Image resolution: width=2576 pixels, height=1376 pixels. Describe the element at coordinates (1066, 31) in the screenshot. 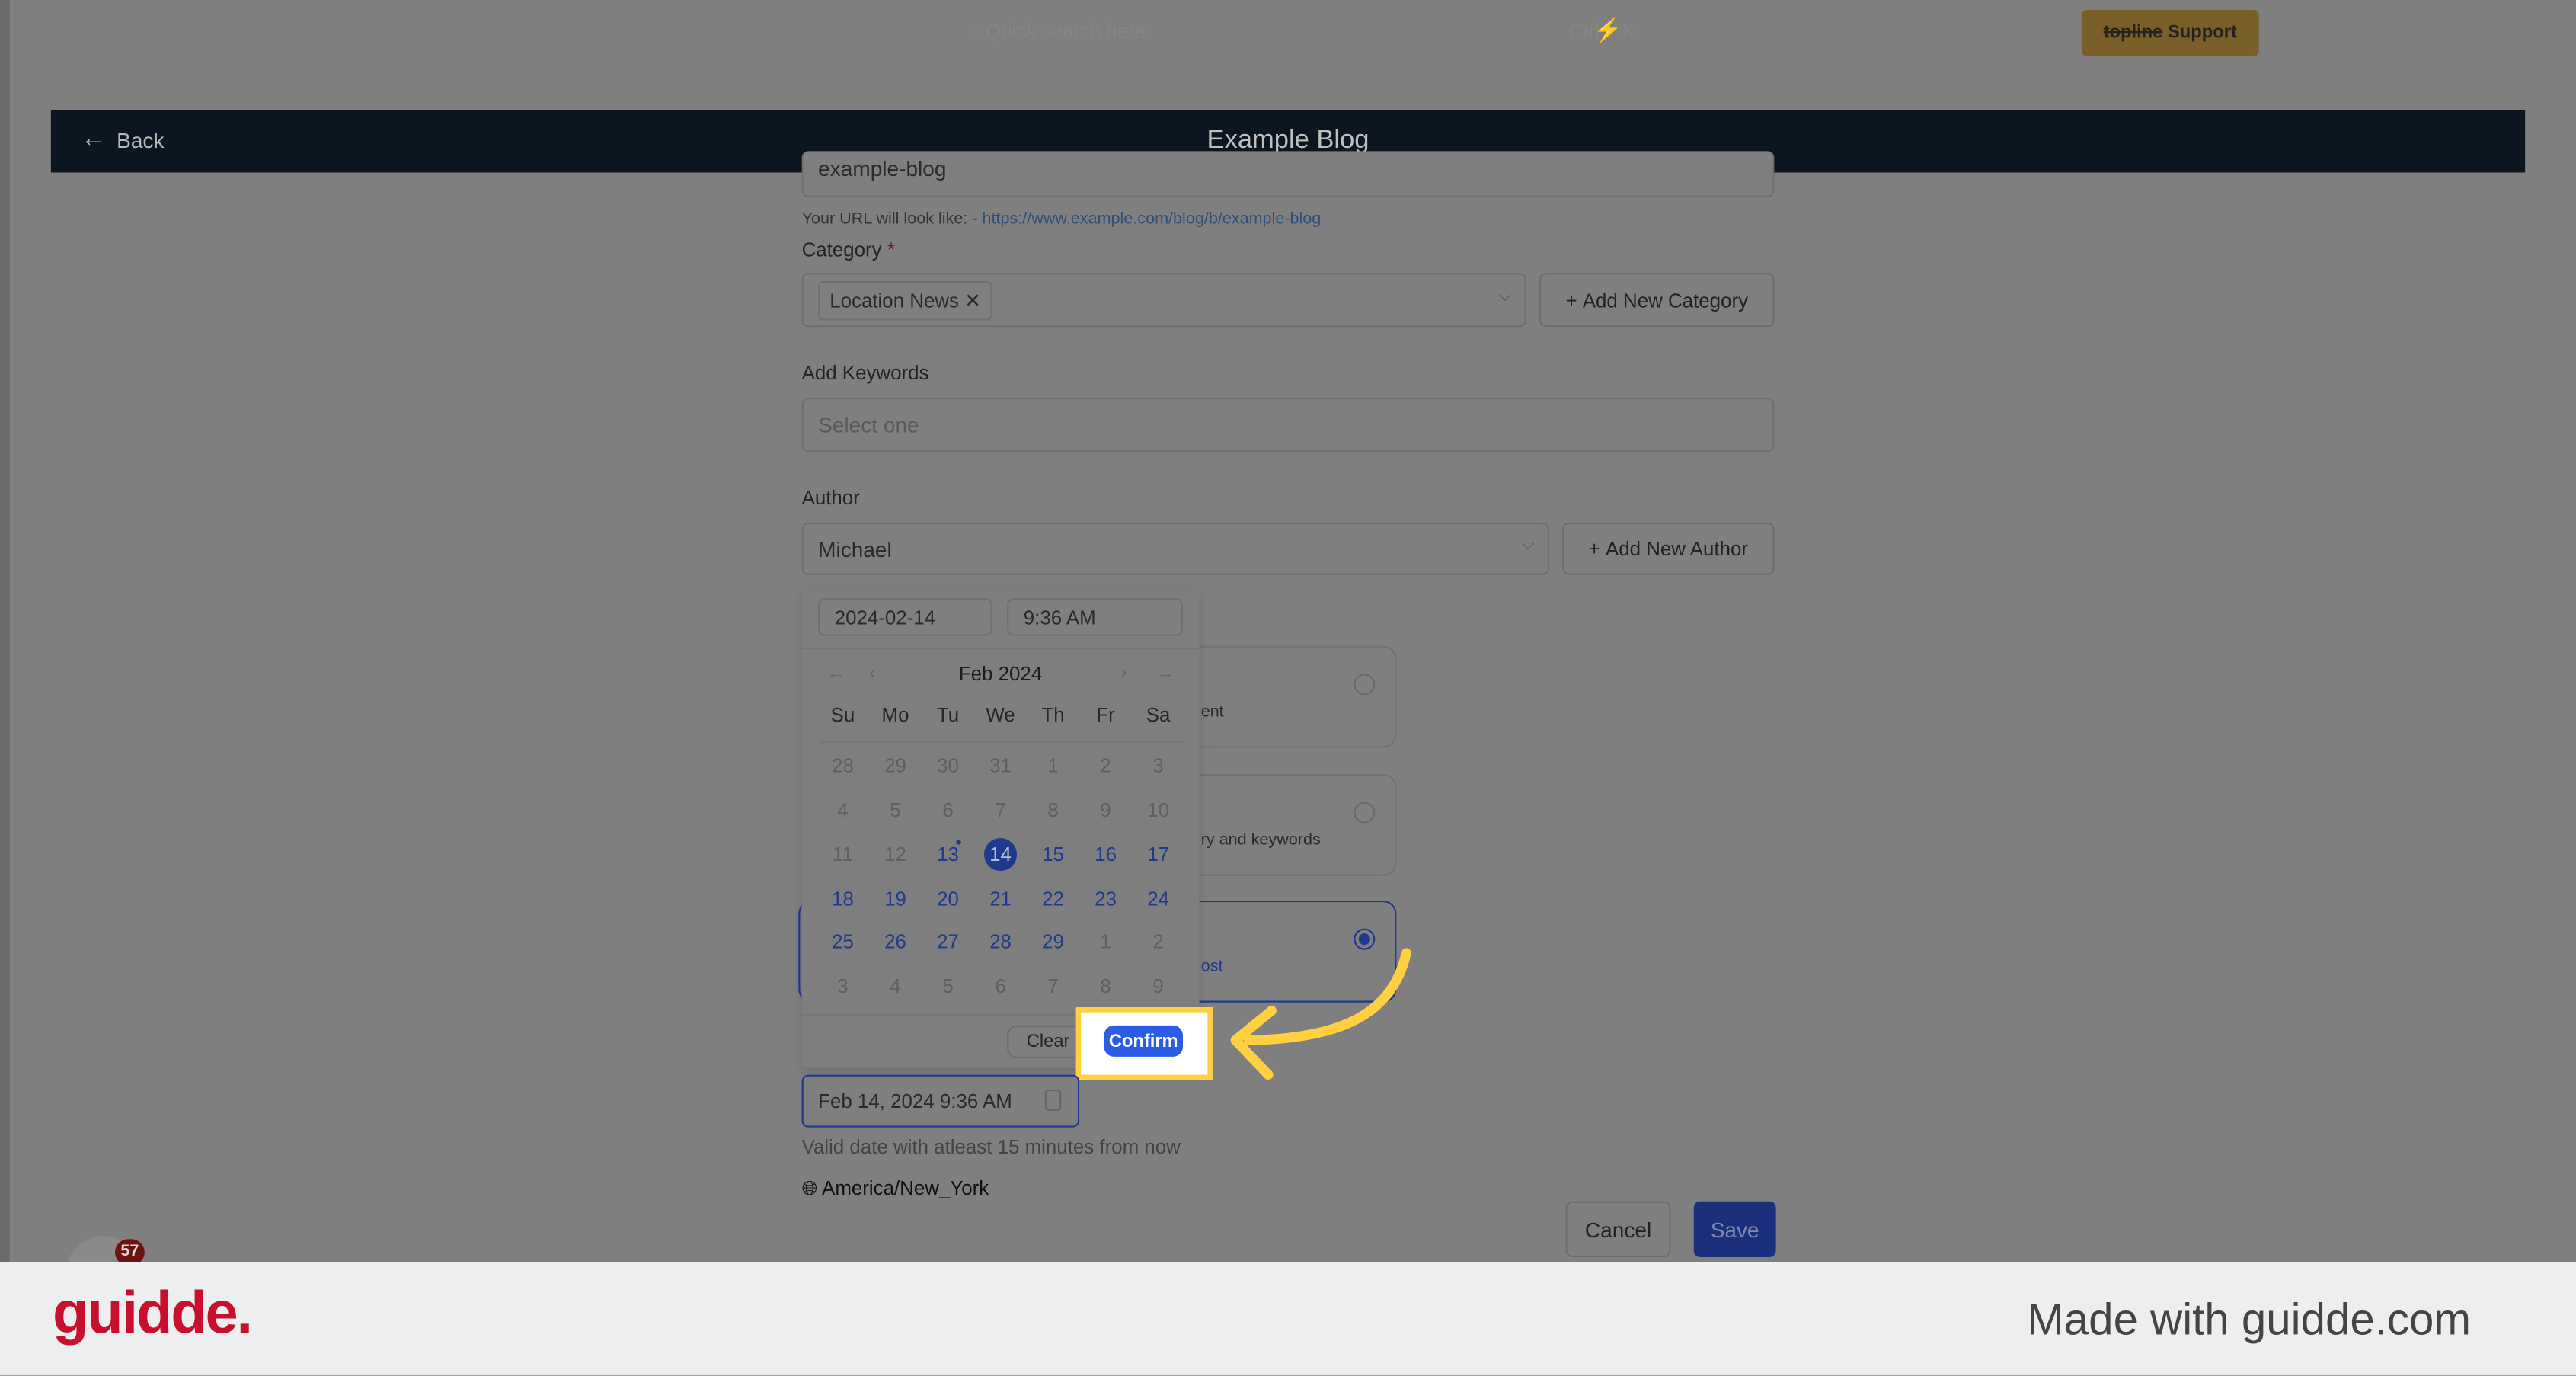

I see `search-placeholder: Quick search here` at that location.